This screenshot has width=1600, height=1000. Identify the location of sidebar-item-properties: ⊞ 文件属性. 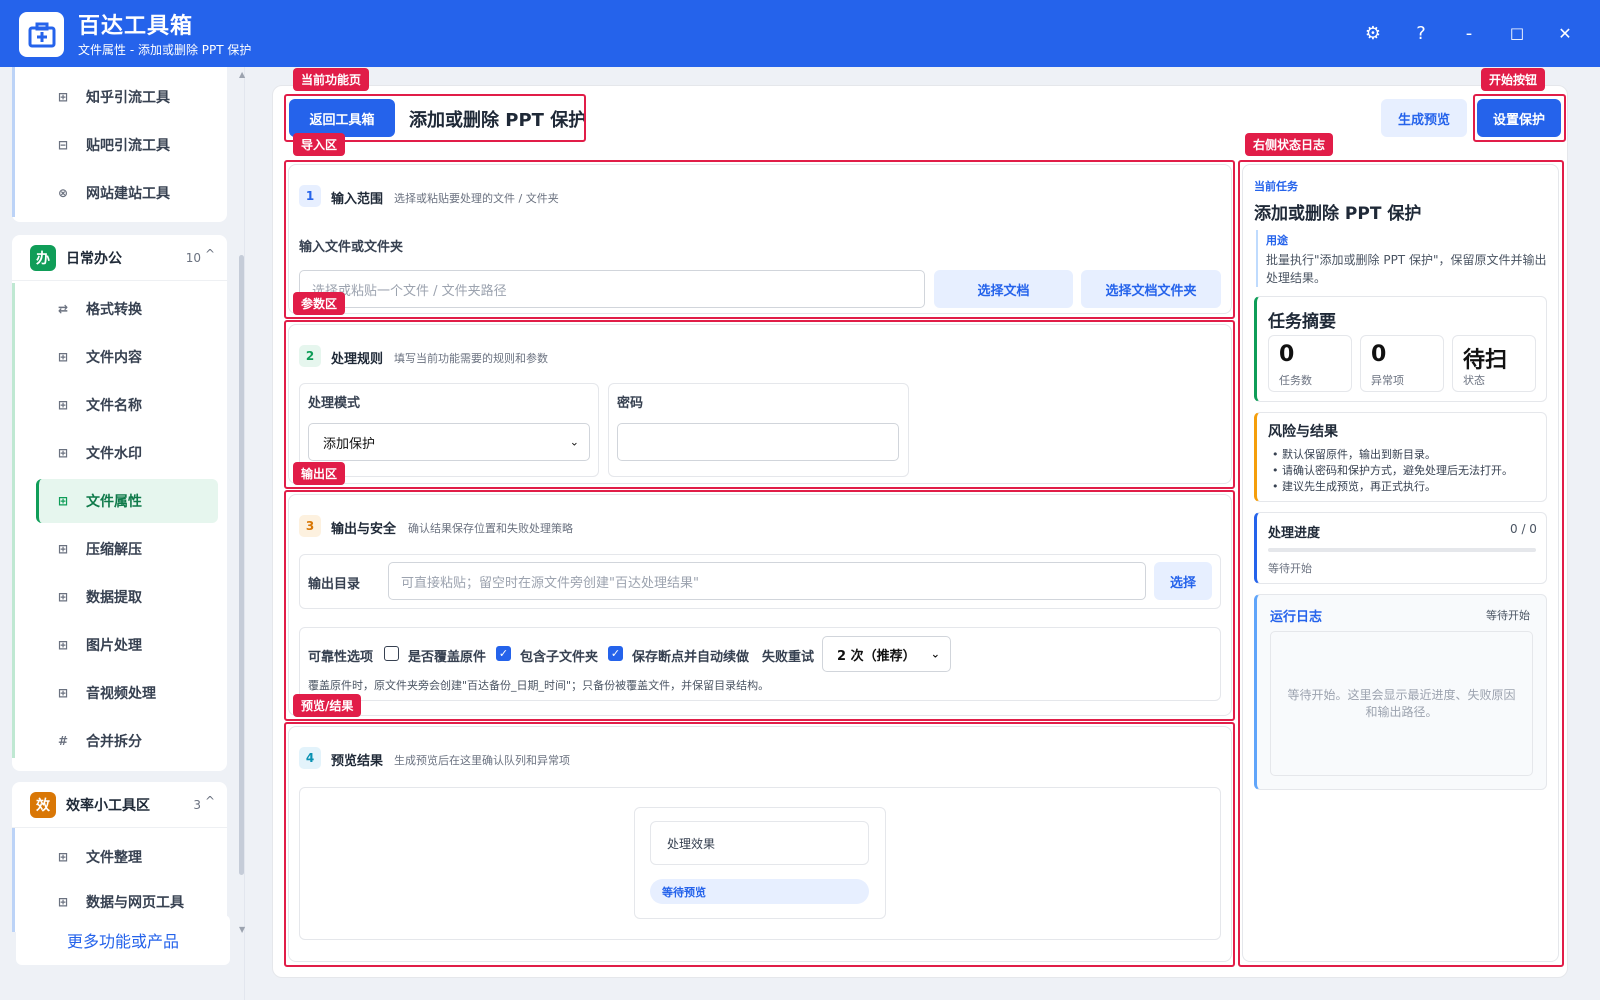
(127, 501).